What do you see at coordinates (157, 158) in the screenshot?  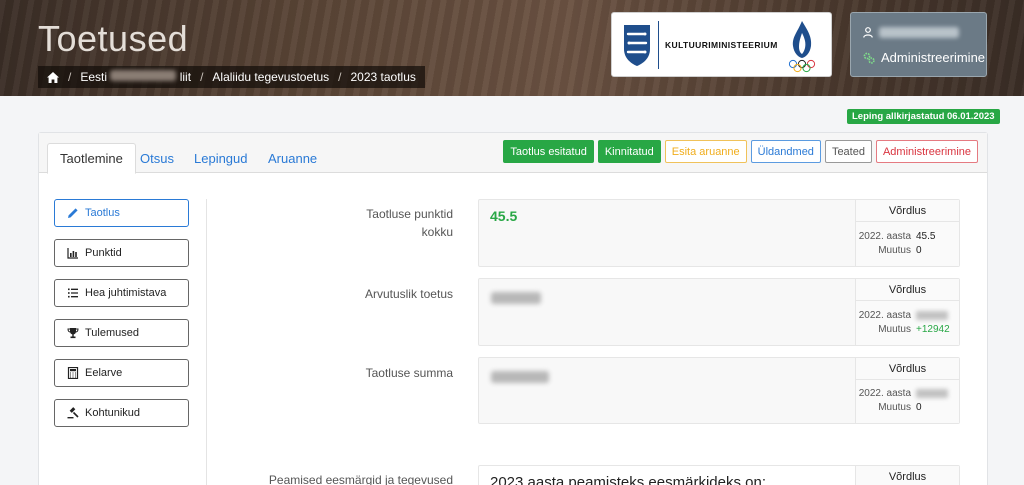 I see `tab-otsus: Otsus` at bounding box center [157, 158].